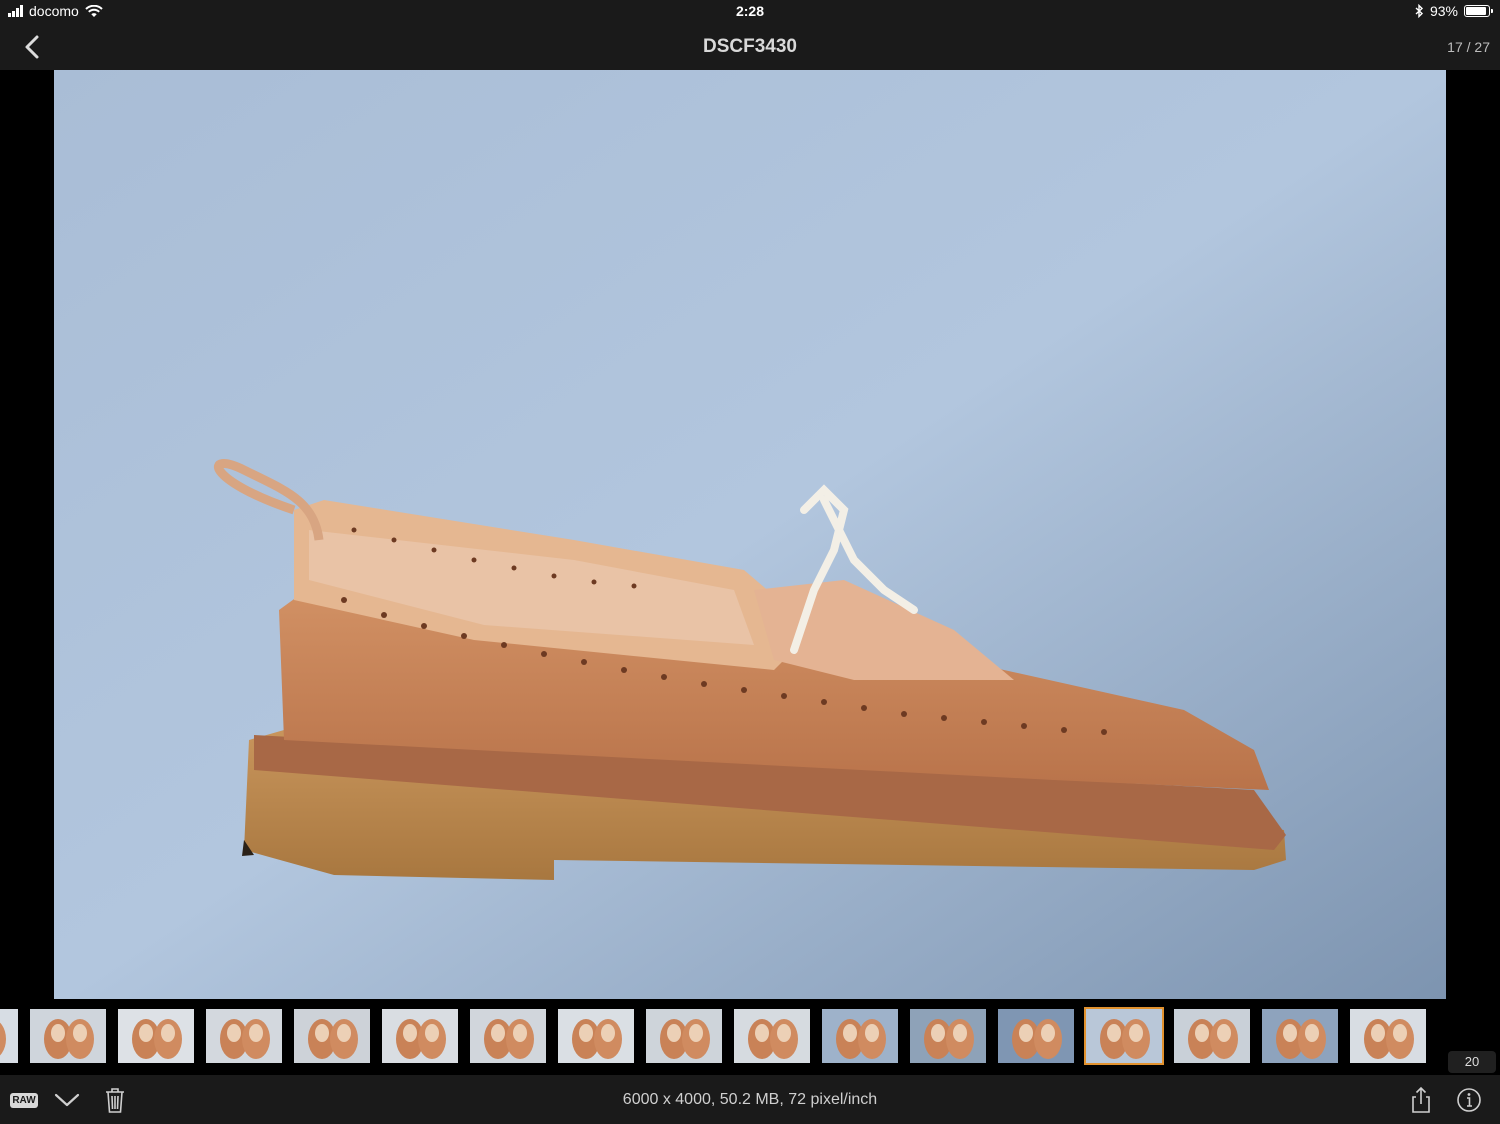 This screenshot has height=1124, width=1500. I want to click on thumbnail-strip: 20, so click(750, 1037).